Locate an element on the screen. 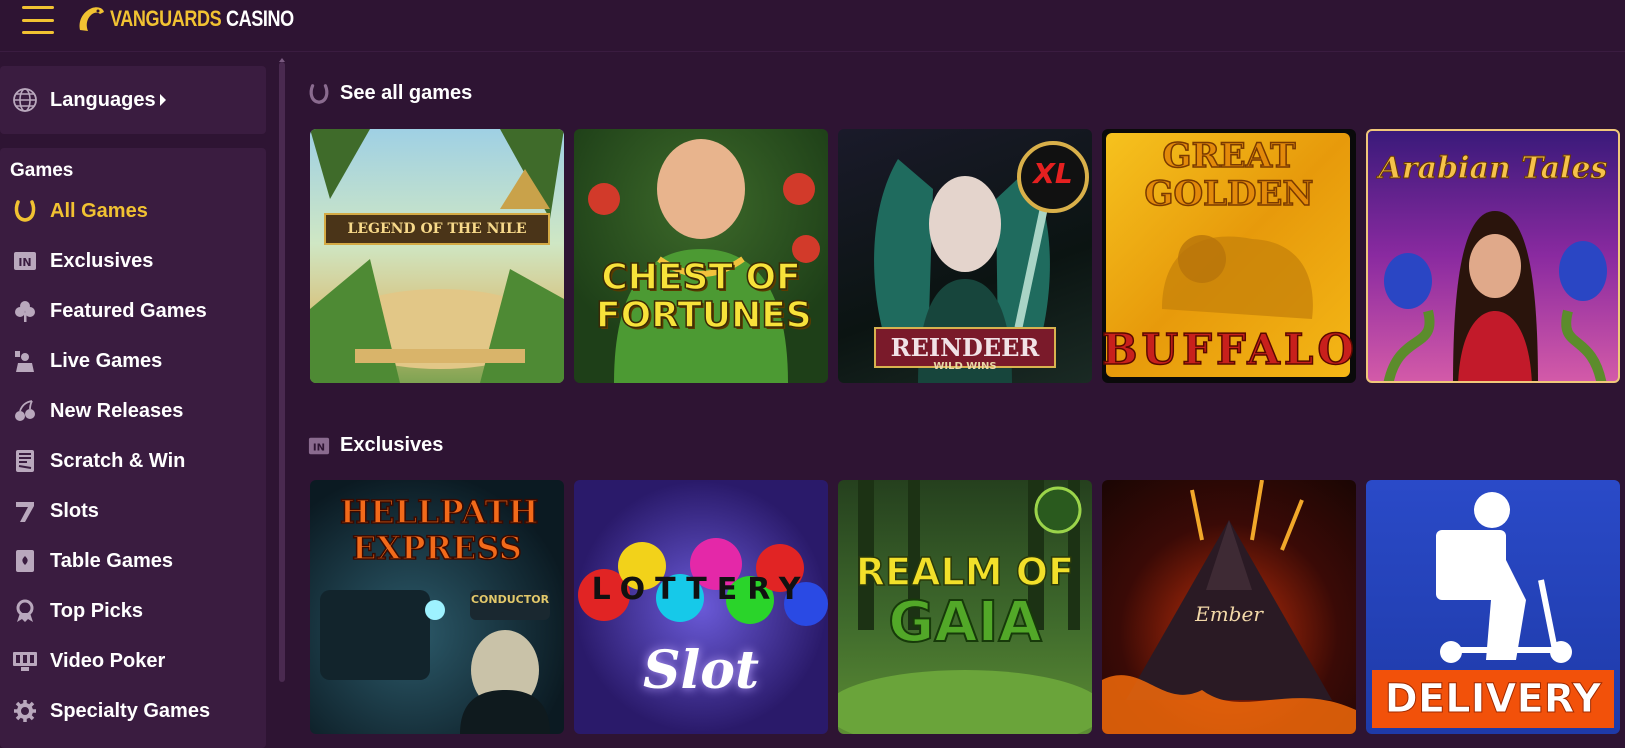 The width and height of the screenshot is (1625, 748). section-title-label: See all games is located at coordinates (406, 93).